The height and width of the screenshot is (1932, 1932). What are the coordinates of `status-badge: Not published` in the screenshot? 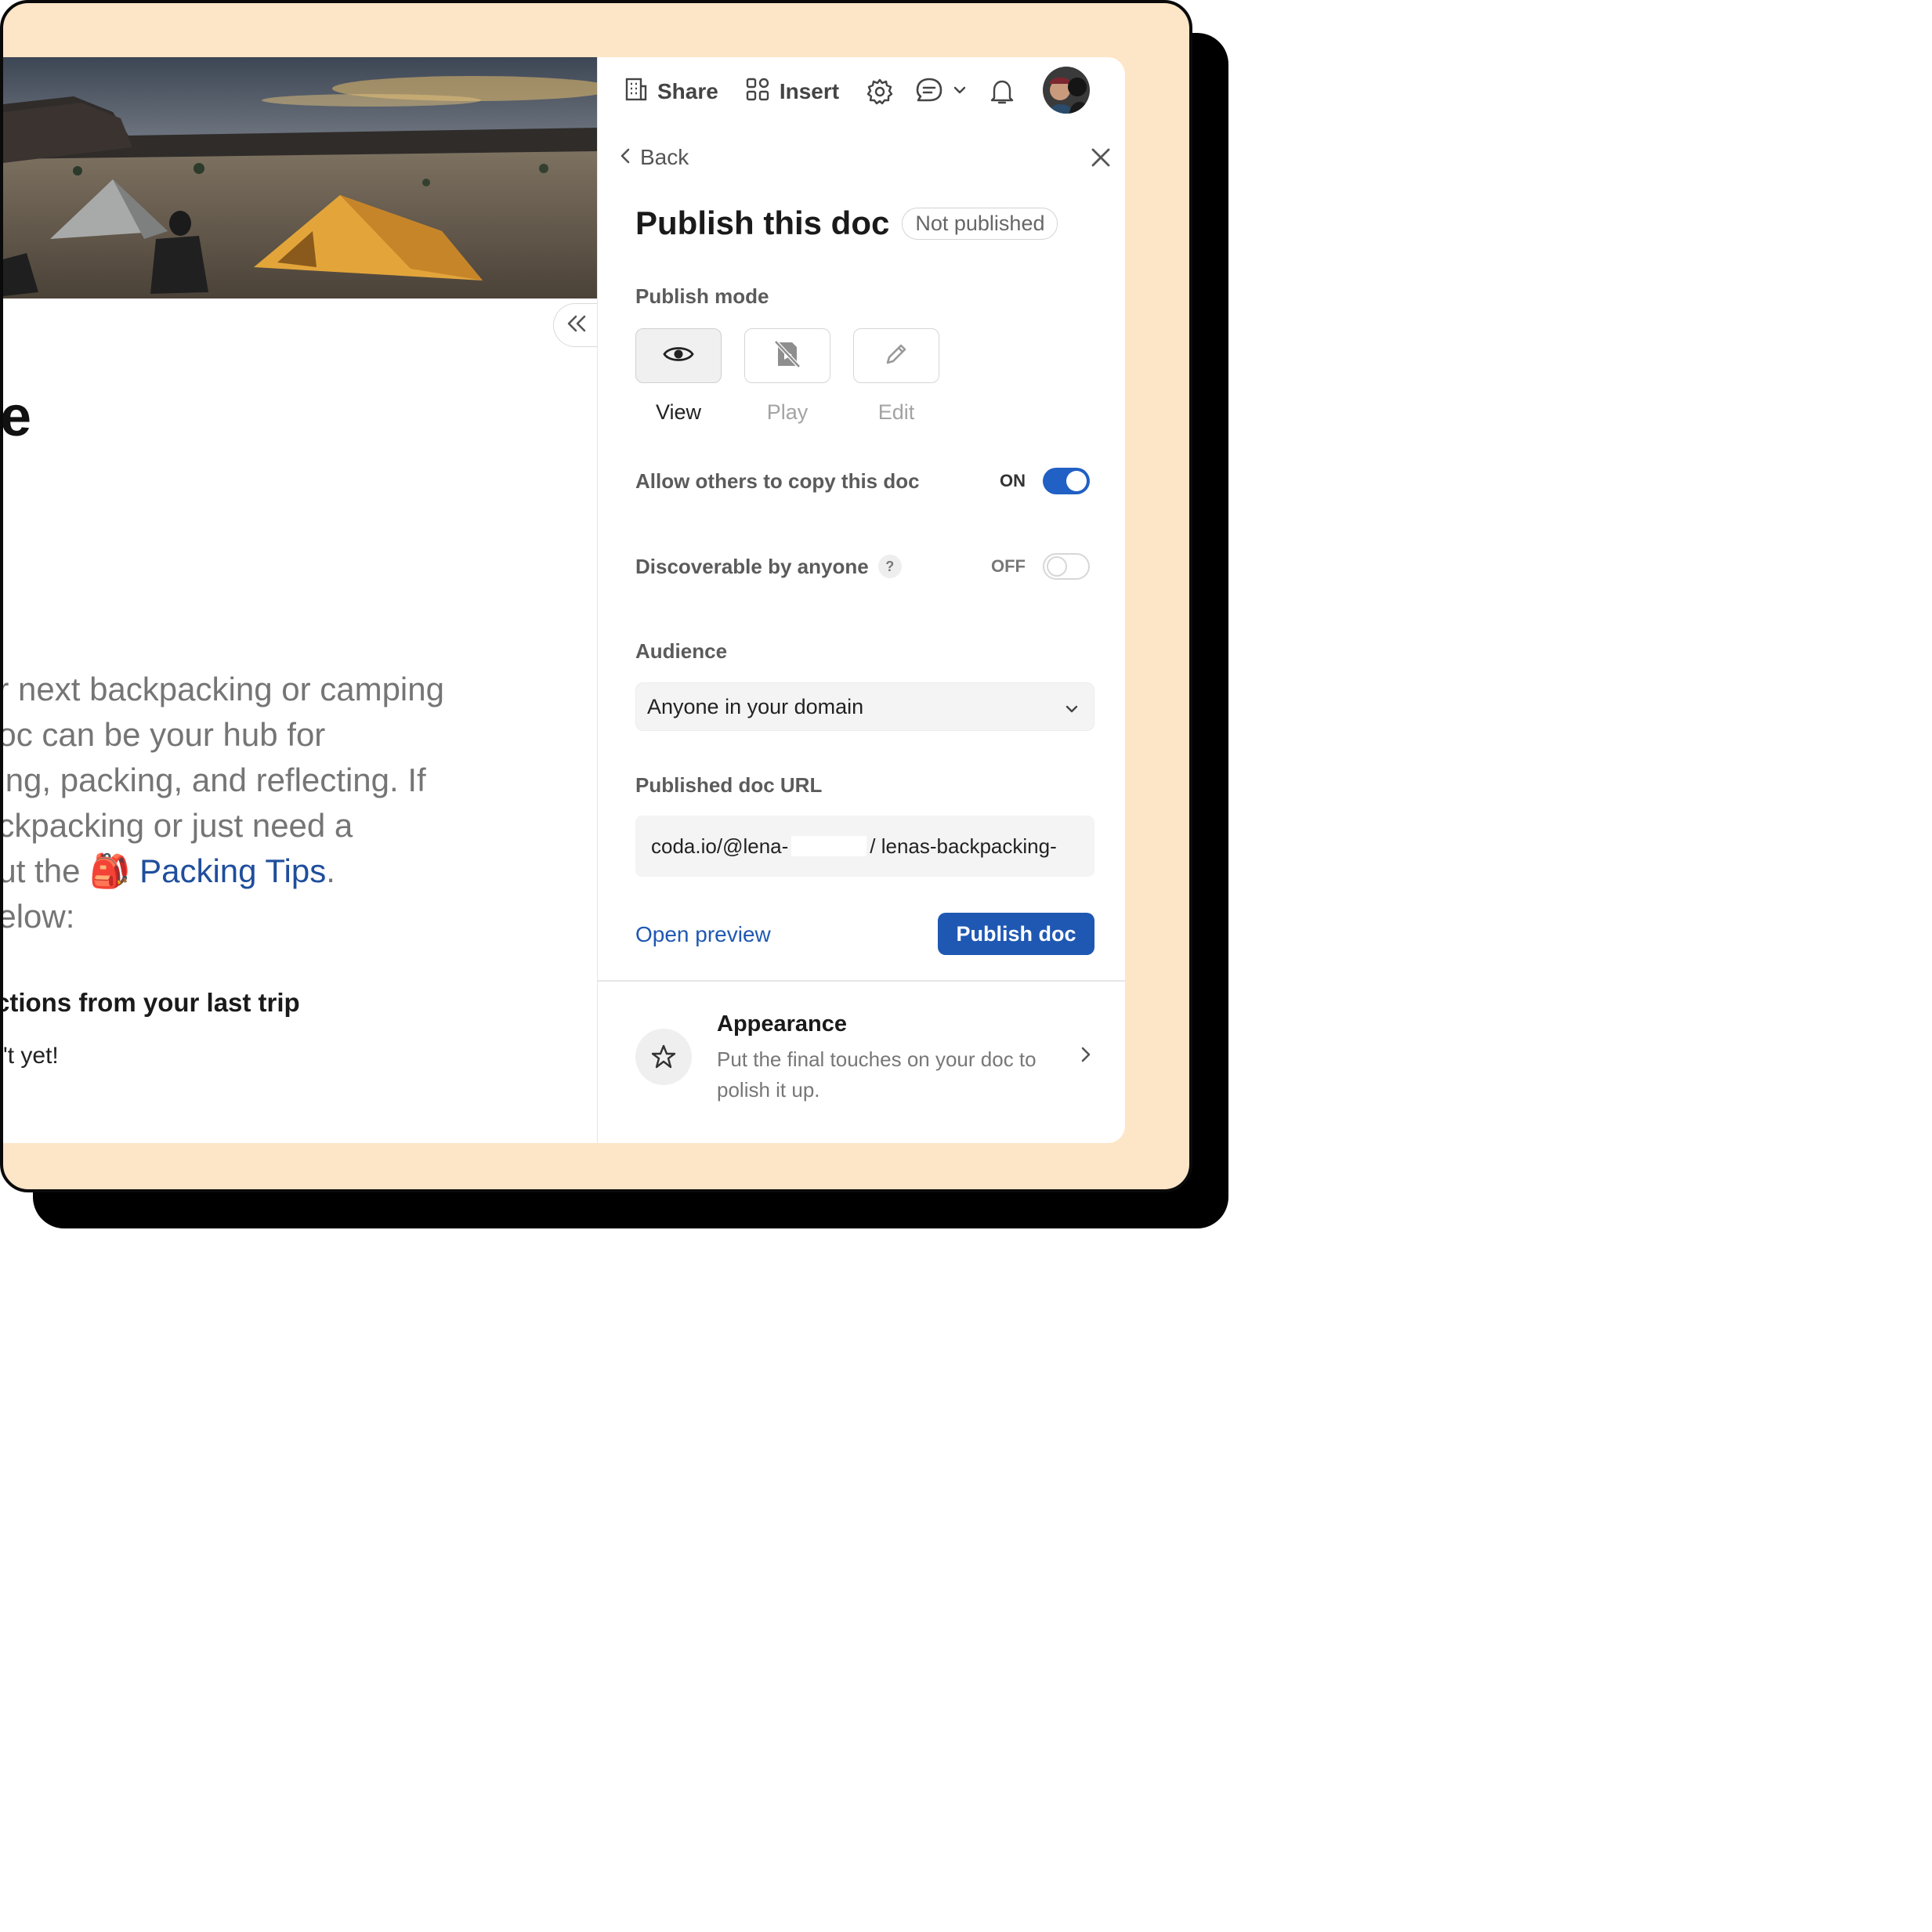 It's located at (980, 224).